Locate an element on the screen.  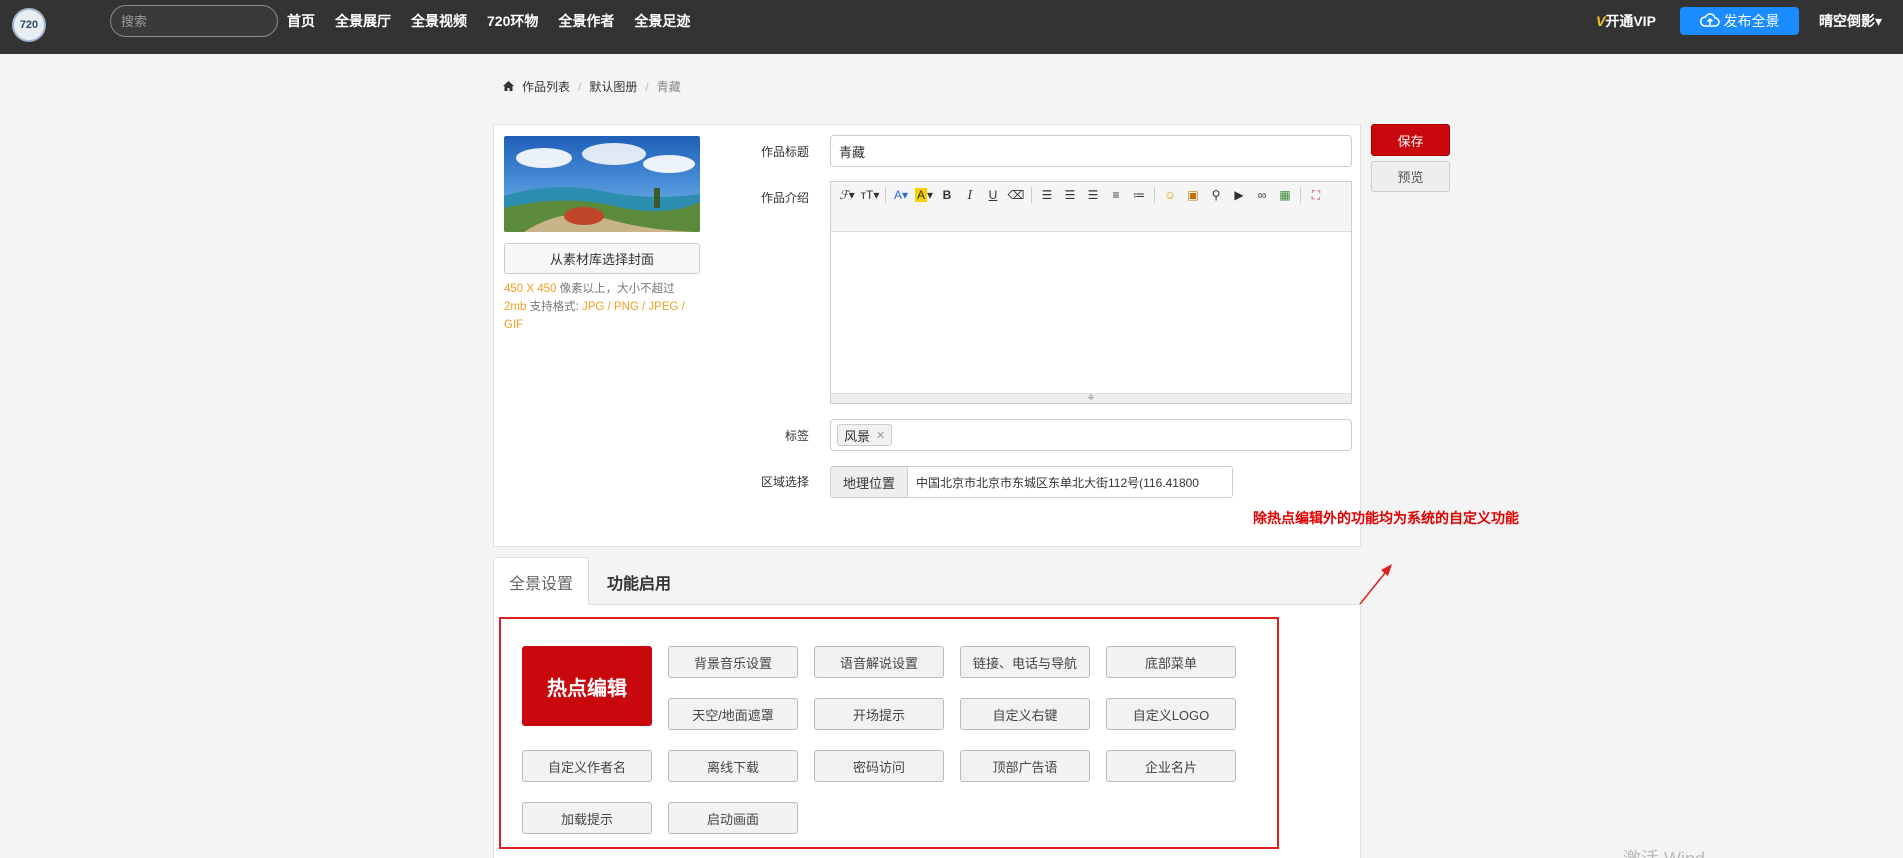
loading-tip-button: 加载提示 is located at coordinates (587, 818).